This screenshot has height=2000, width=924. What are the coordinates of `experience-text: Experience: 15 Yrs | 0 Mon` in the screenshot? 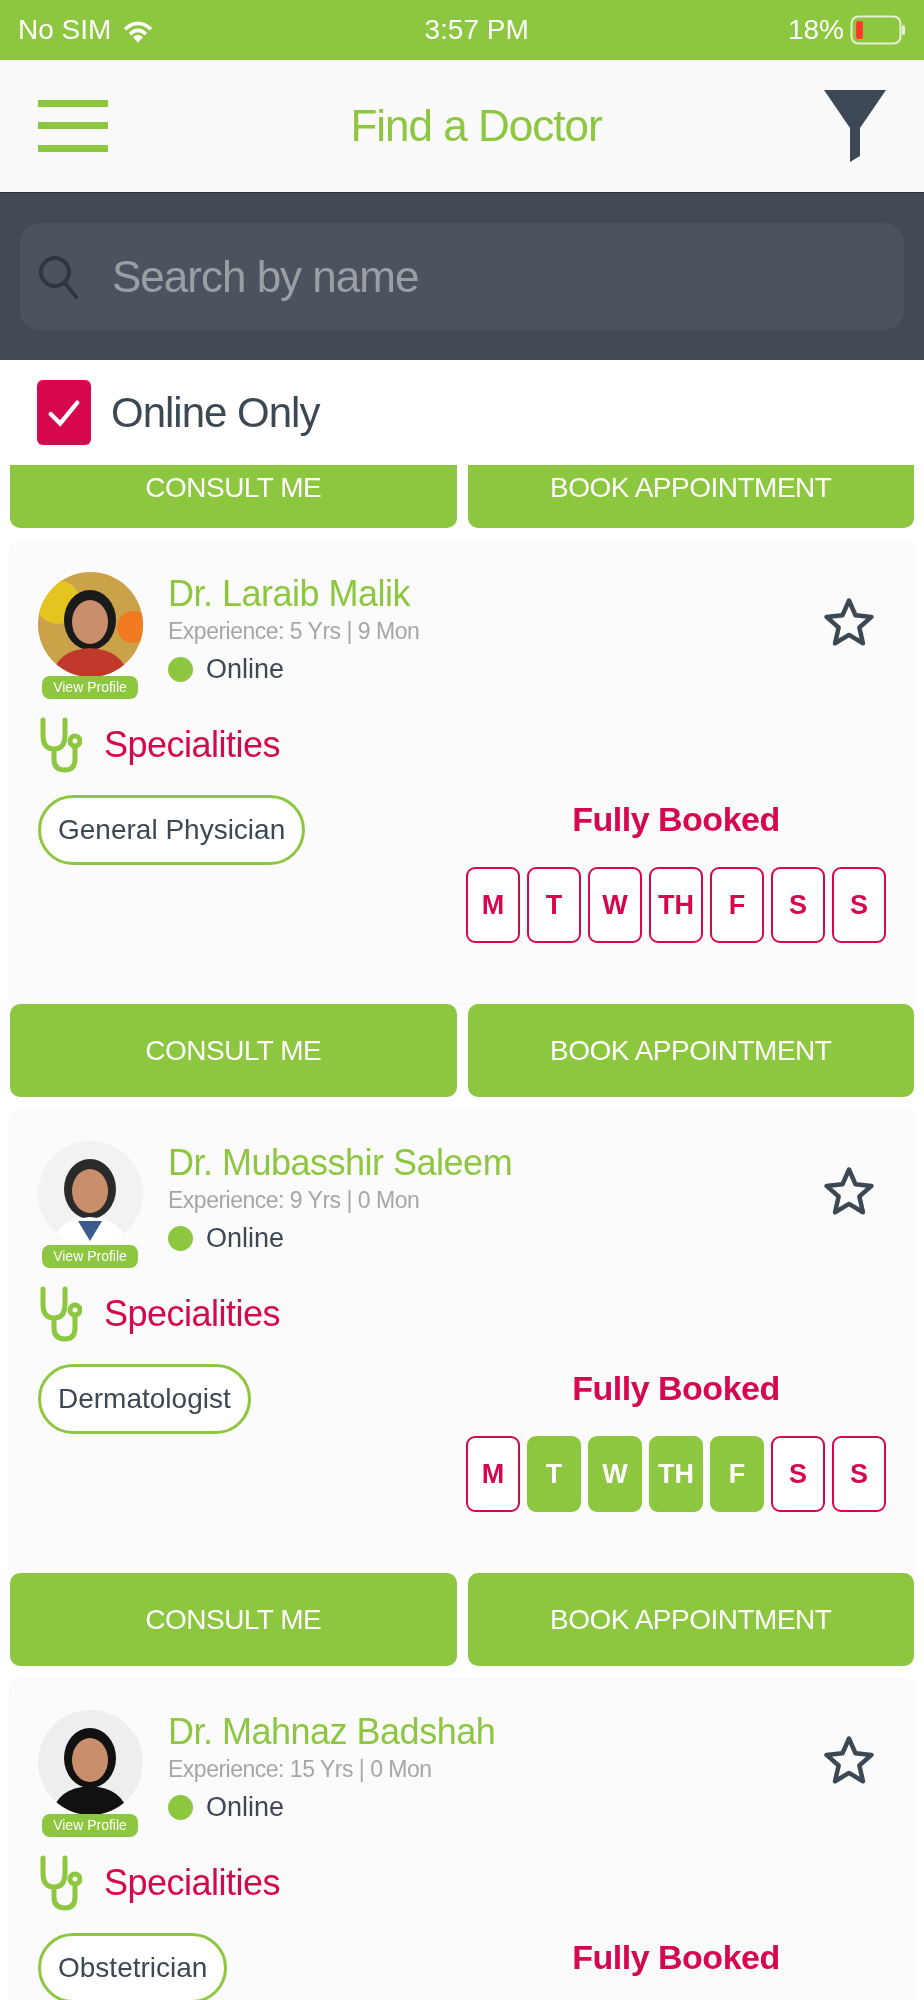 It's located at (300, 1769).